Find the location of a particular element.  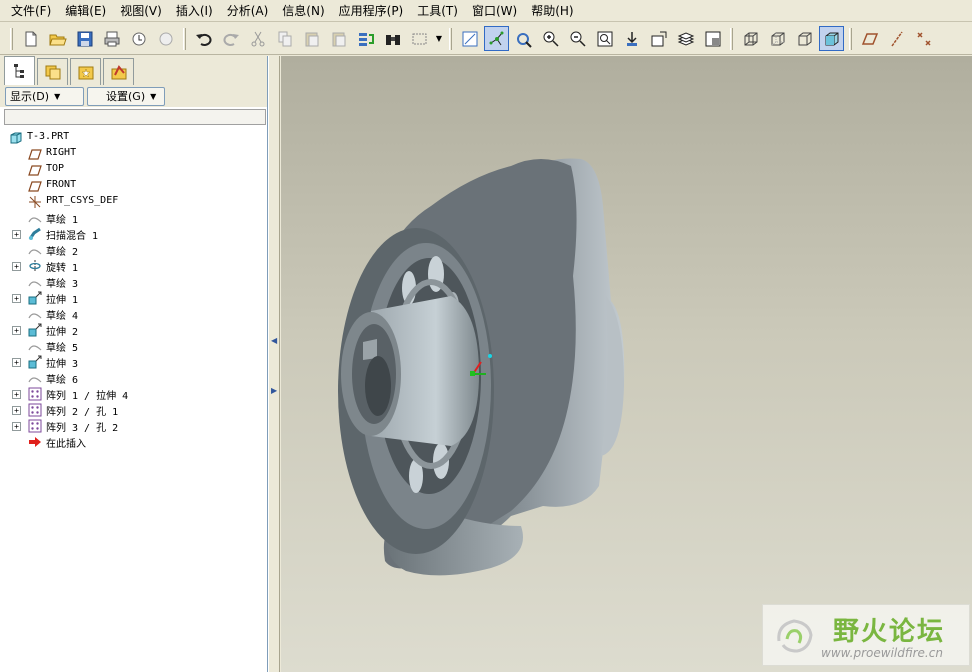

folder-browser-icon is located at coordinates (52, 72).